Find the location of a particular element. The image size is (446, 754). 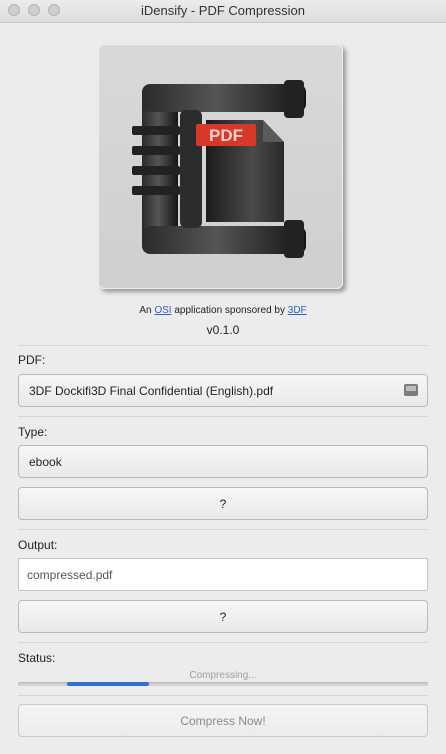

title-bar: iDensify - PDF Compression is located at coordinates (223, 11).